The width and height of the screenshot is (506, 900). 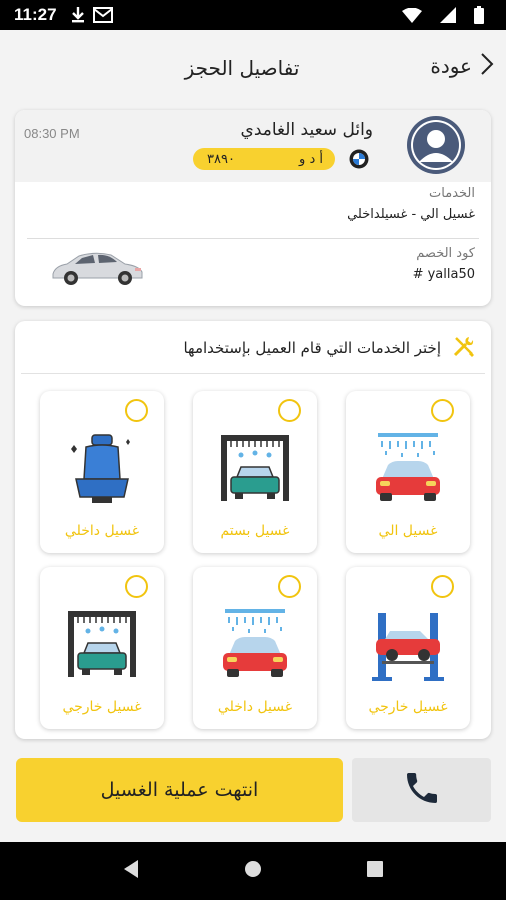 I want to click on booking-card-header: وائل سعيد الغامدي ٣٨٩٠ أ د و 08:30 PM, so click(x=253, y=146).